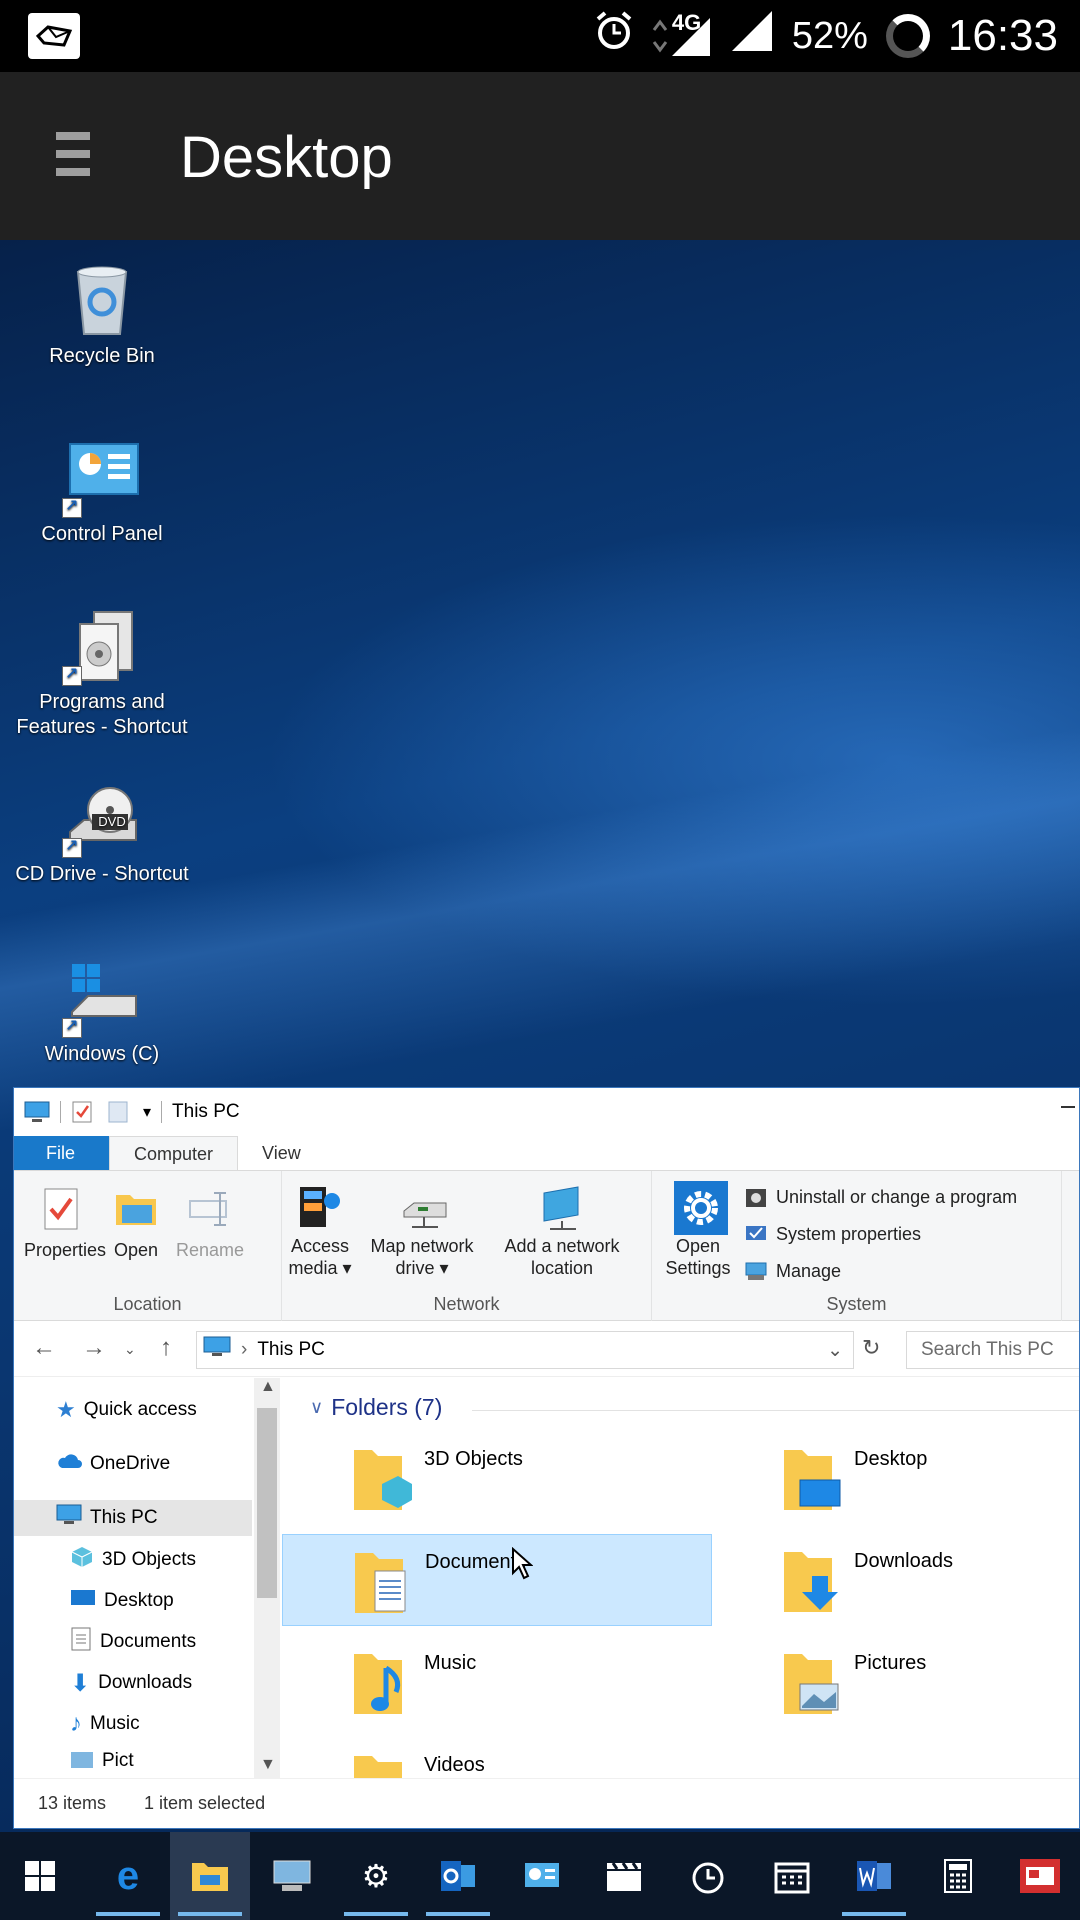 This screenshot has height=1920, width=1080. What do you see at coordinates (497, 1758) in the screenshot?
I see `folder-tile-videos: Videos` at bounding box center [497, 1758].